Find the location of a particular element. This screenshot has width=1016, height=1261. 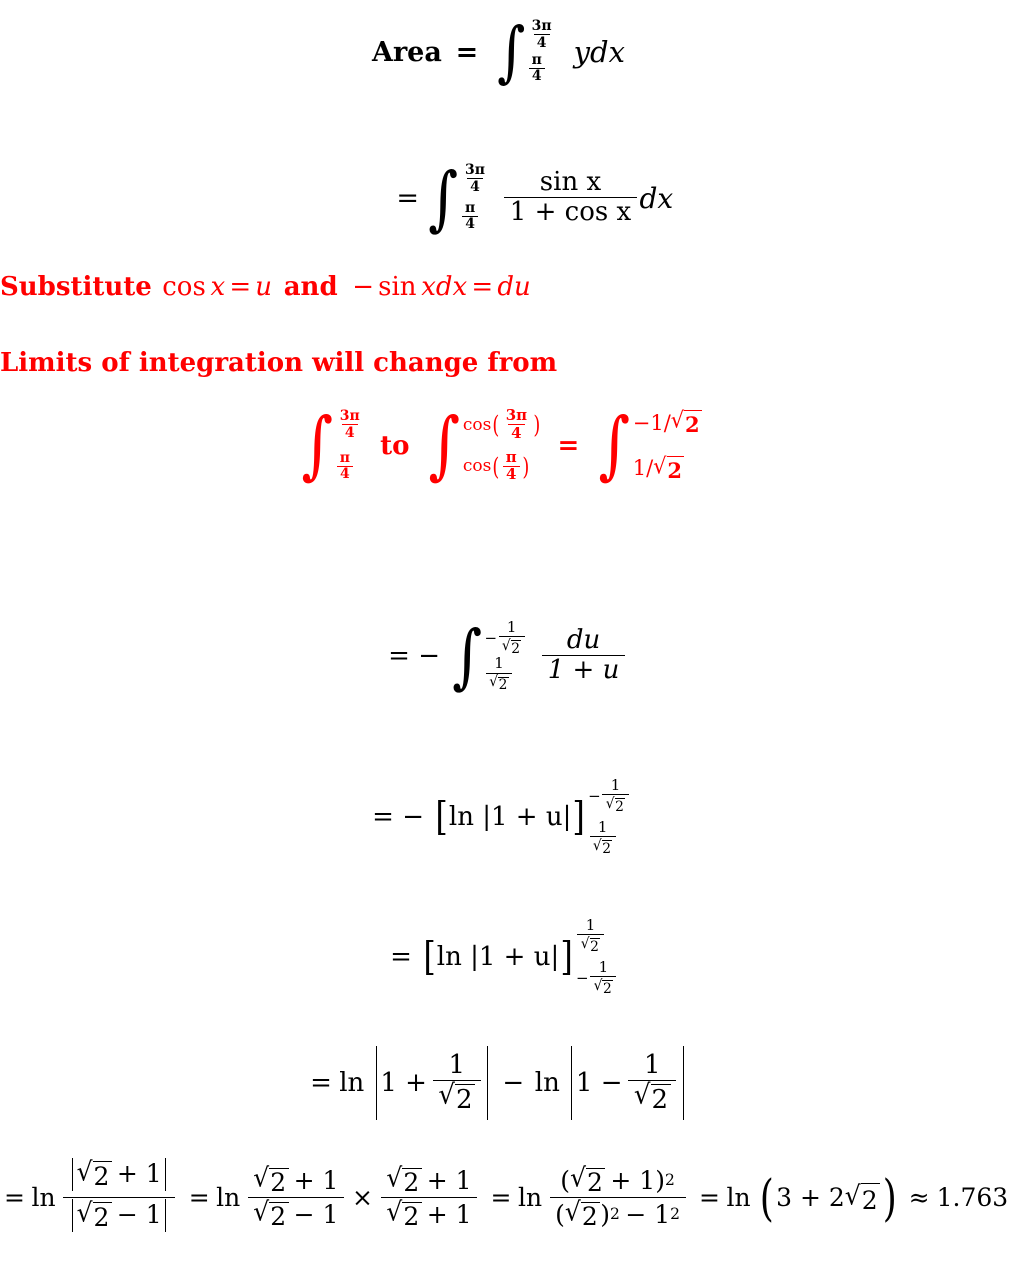

du-term: du is located at coordinates (514, 287).